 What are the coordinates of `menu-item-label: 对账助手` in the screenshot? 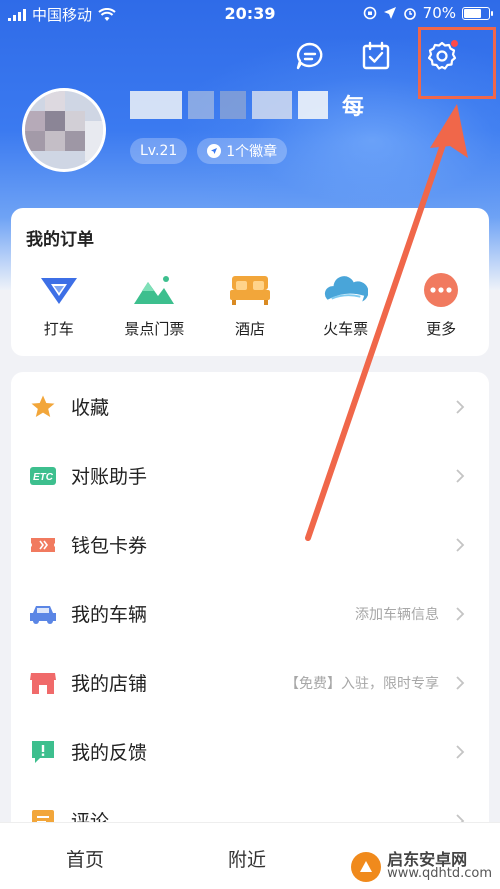 It's located at (109, 477).